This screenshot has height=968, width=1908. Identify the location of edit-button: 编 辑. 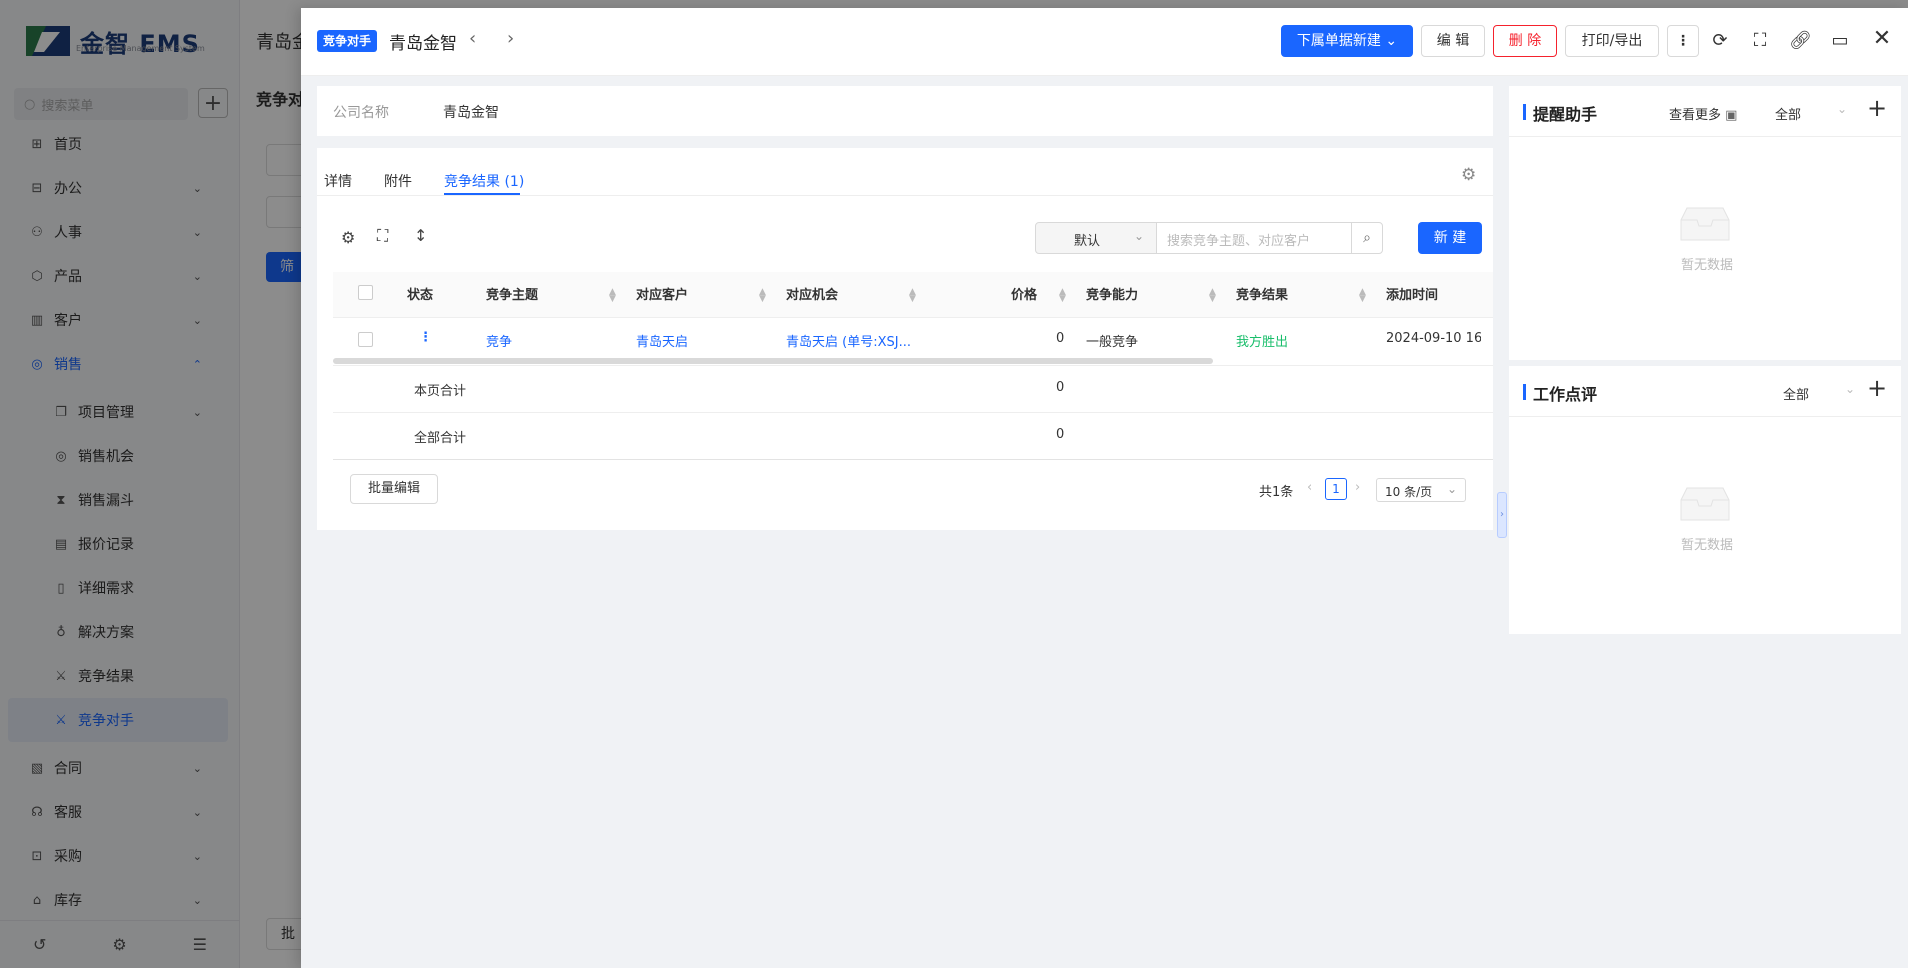
(1453, 41).